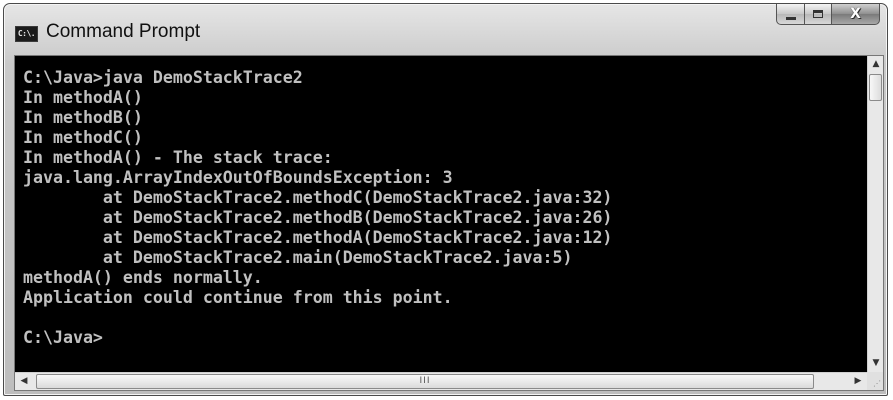 The width and height of the screenshot is (893, 400). I want to click on title-bar: C:\. Command Prompt X, so click(445, 28).